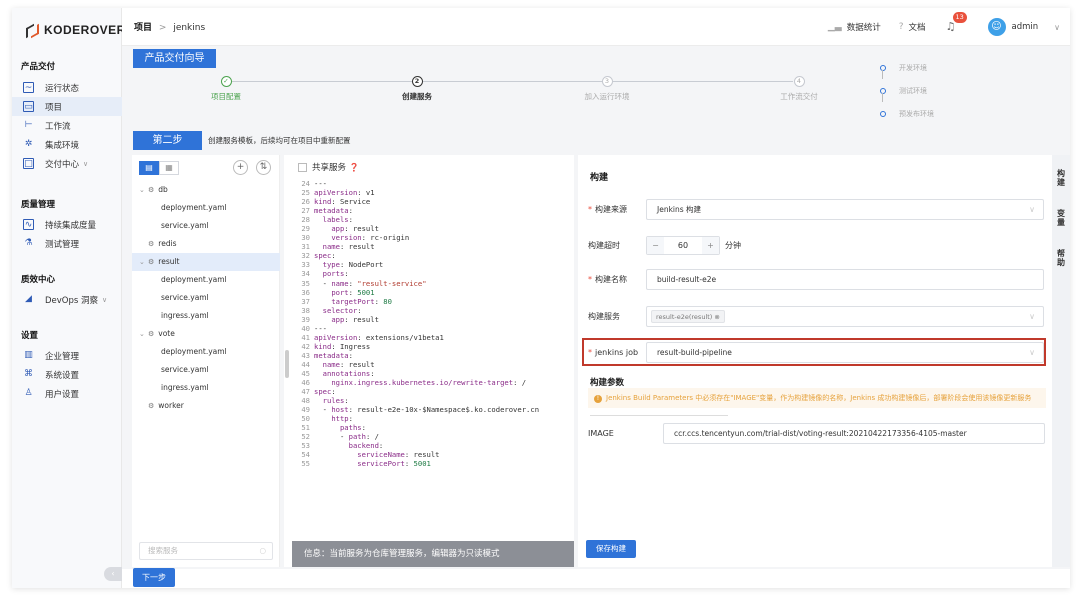  I want to click on line-number: 34, so click(305, 274).